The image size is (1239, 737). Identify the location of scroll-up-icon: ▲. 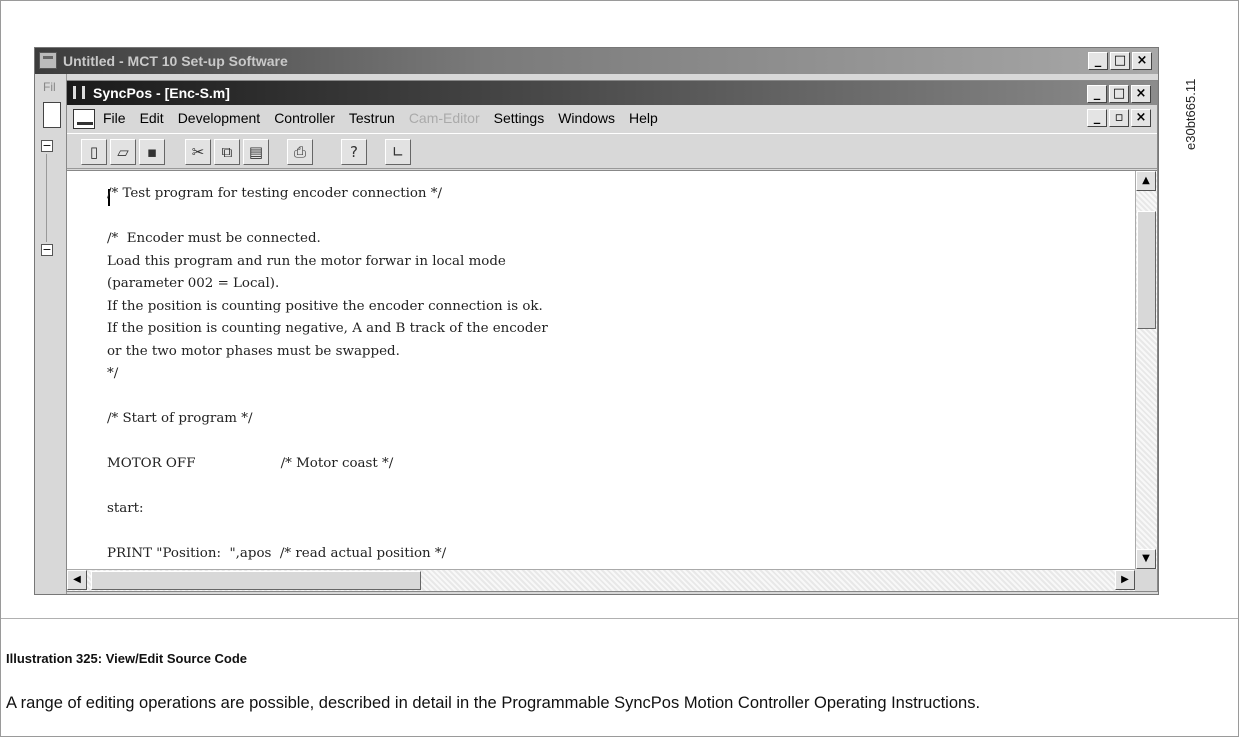
(1146, 181).